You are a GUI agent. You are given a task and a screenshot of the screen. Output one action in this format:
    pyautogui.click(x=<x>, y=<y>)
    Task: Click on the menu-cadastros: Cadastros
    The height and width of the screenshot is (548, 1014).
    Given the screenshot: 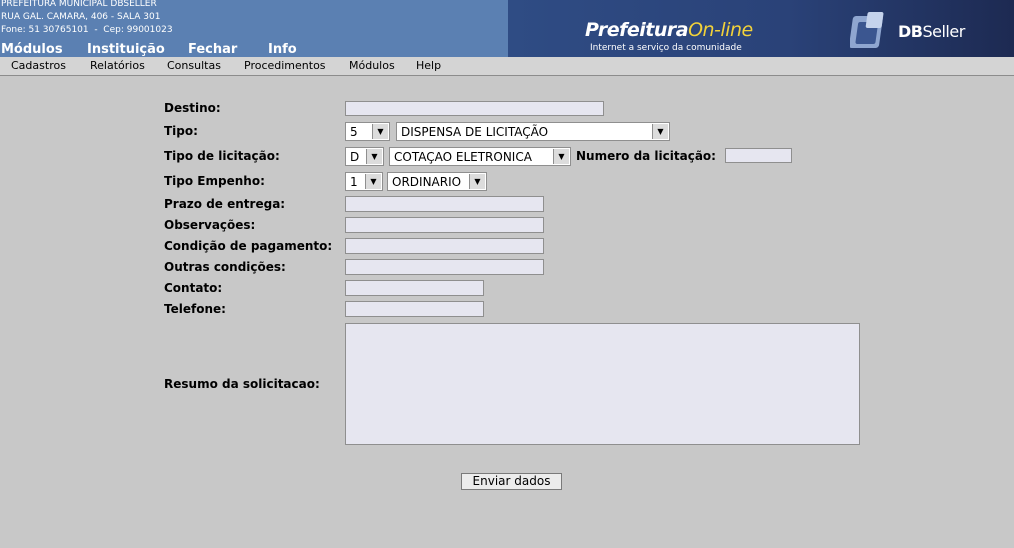 What is the action you would take?
    pyautogui.click(x=38, y=65)
    